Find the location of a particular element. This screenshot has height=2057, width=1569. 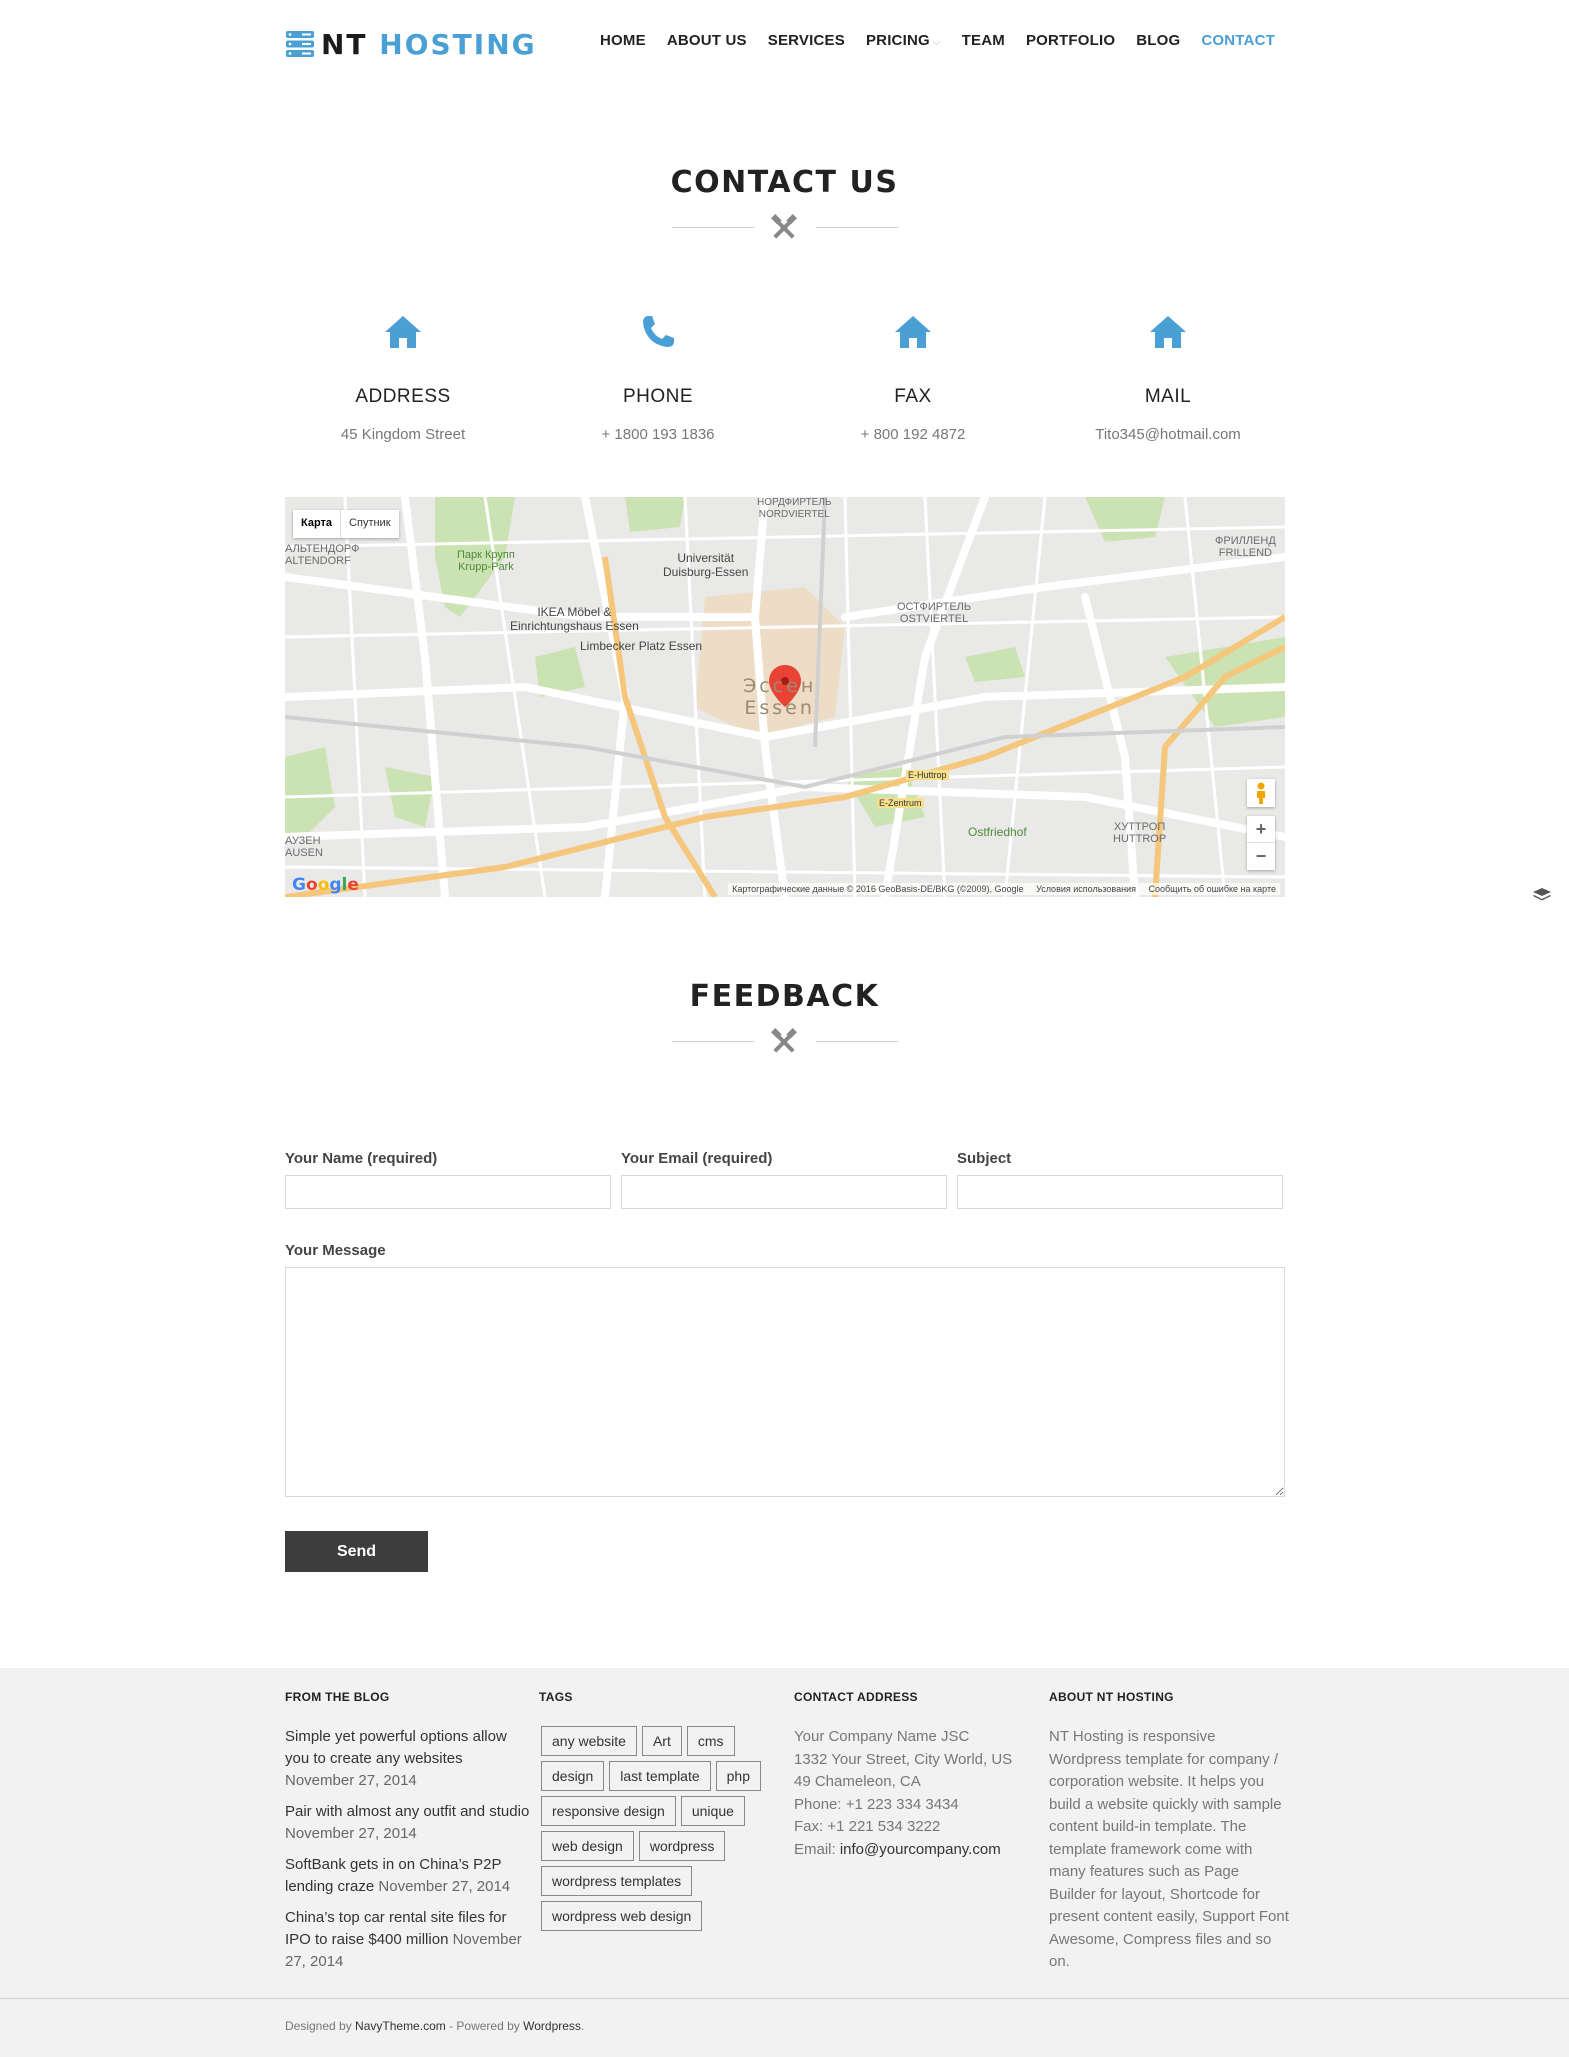

tag-link: last template is located at coordinates (660, 1776).